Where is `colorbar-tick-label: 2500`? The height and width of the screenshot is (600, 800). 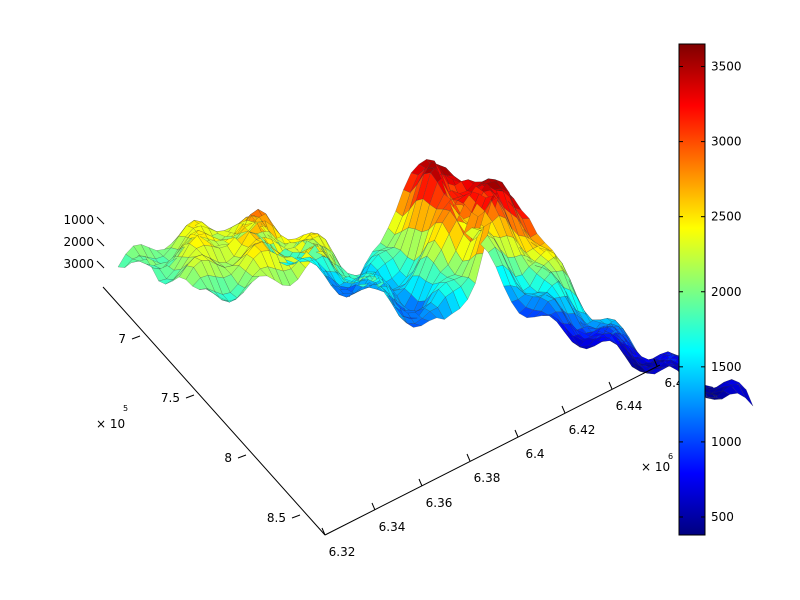
colorbar-tick-label: 2500 is located at coordinates (726, 217).